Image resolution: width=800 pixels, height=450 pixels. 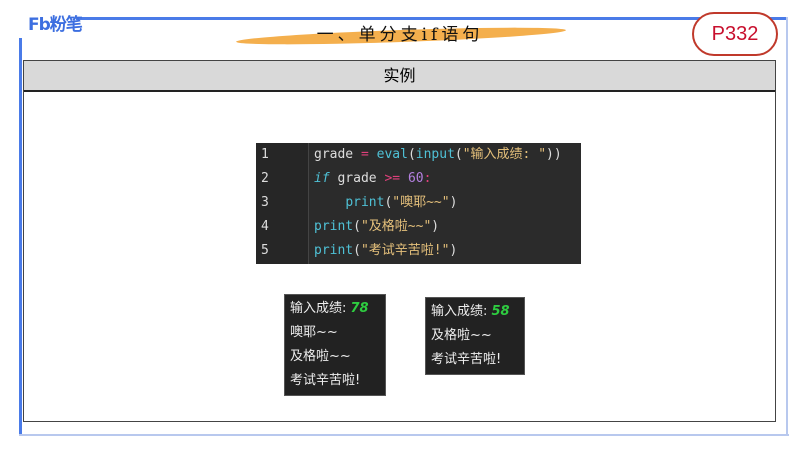 What do you see at coordinates (470, 311) in the screenshot?
I see `output-prompt: 输入成绩: 58` at bounding box center [470, 311].